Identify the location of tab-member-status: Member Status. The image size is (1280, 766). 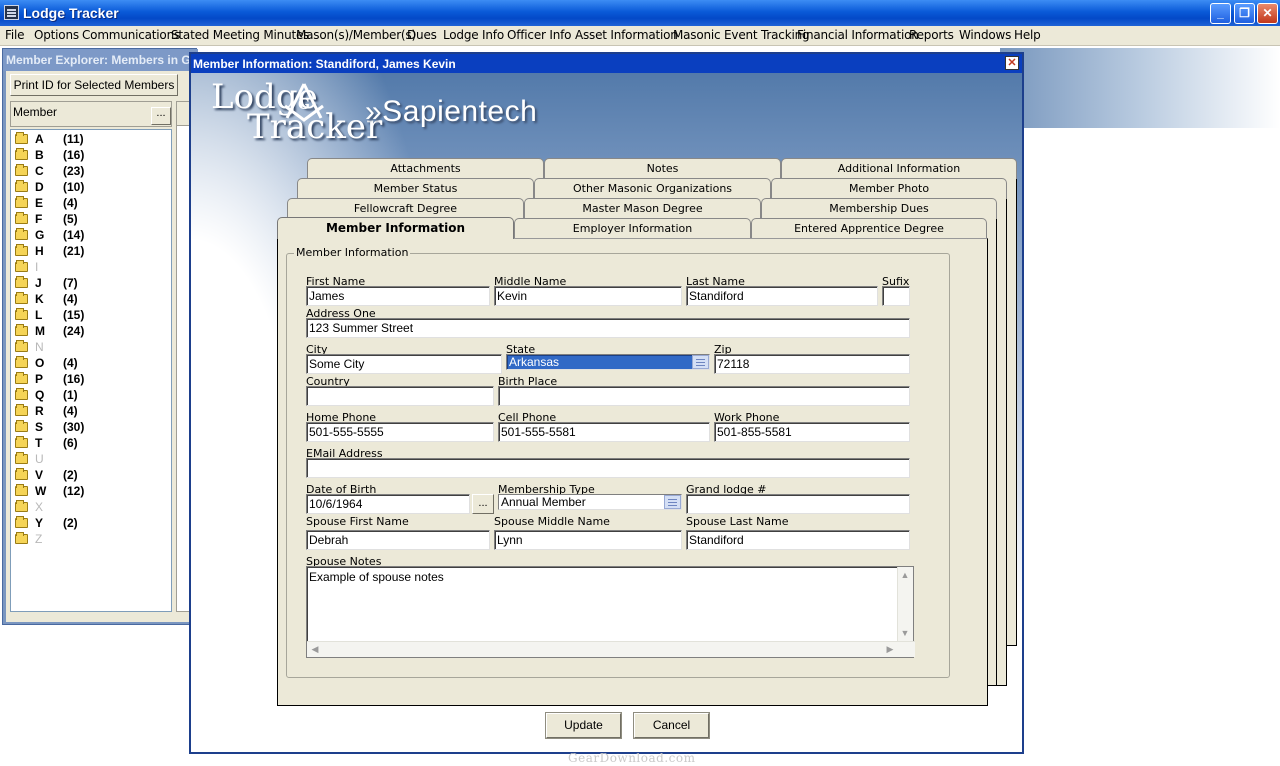
(415, 188).